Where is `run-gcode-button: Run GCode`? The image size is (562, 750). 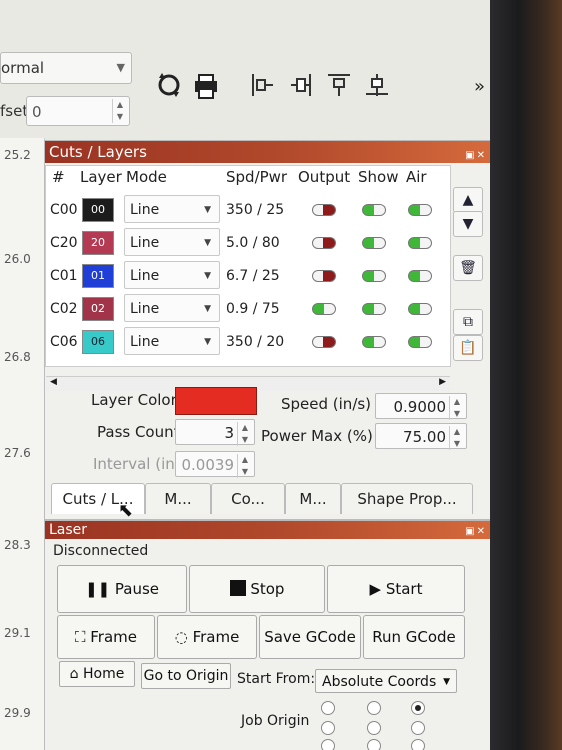 run-gcode-button: Run GCode is located at coordinates (414, 637).